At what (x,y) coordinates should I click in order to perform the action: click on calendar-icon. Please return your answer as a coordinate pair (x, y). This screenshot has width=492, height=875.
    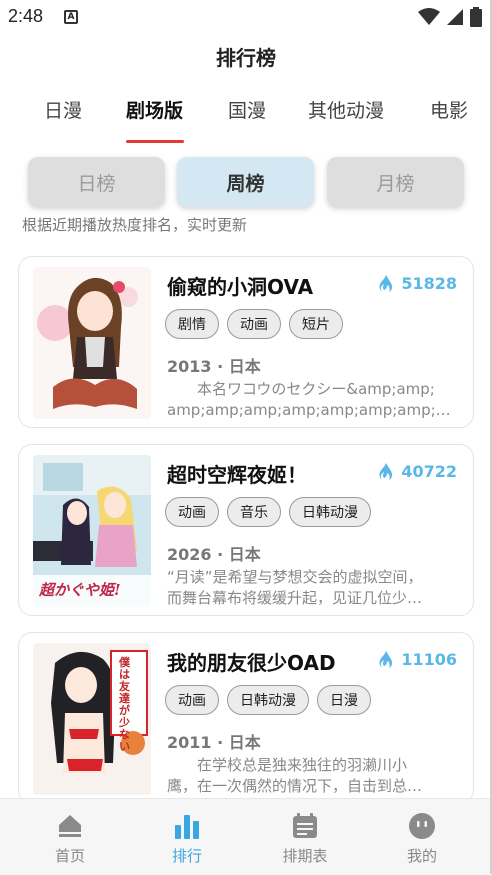
    Looking at the image, I should click on (305, 825).